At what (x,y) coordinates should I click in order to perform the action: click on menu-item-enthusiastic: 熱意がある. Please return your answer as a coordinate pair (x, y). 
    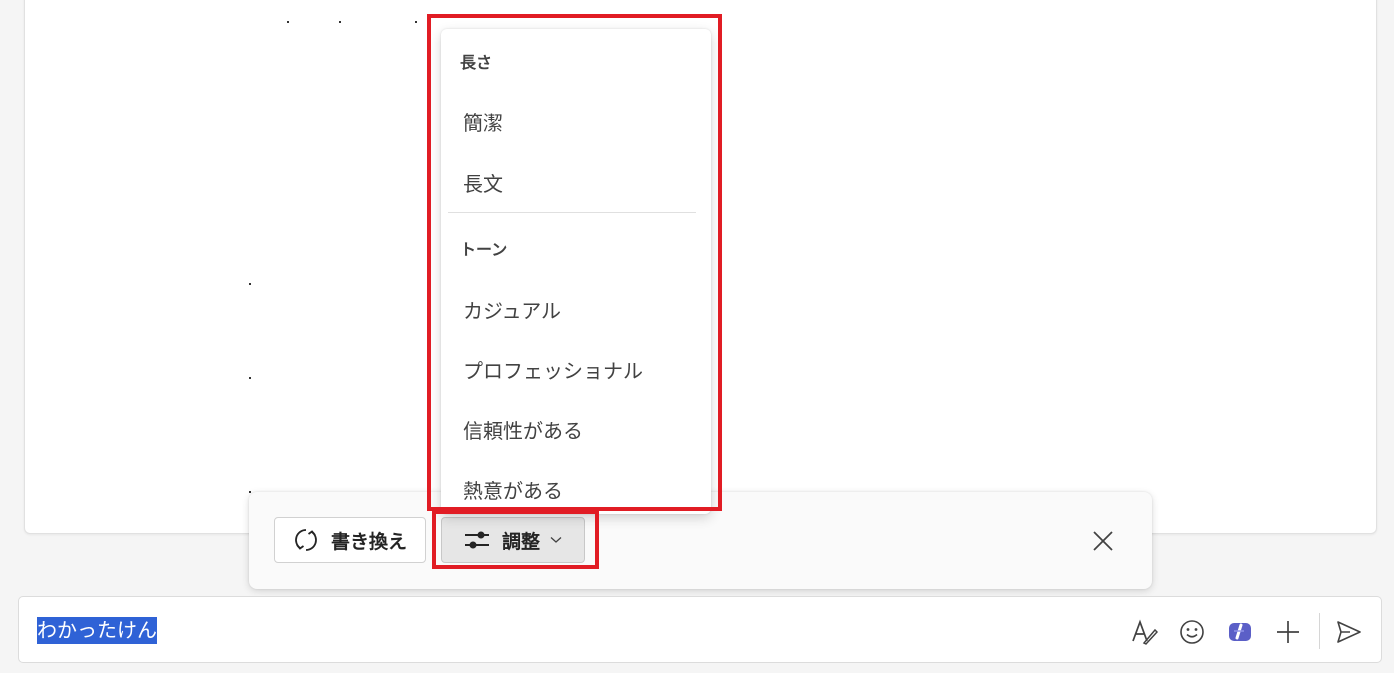
    Looking at the image, I should click on (513, 489).